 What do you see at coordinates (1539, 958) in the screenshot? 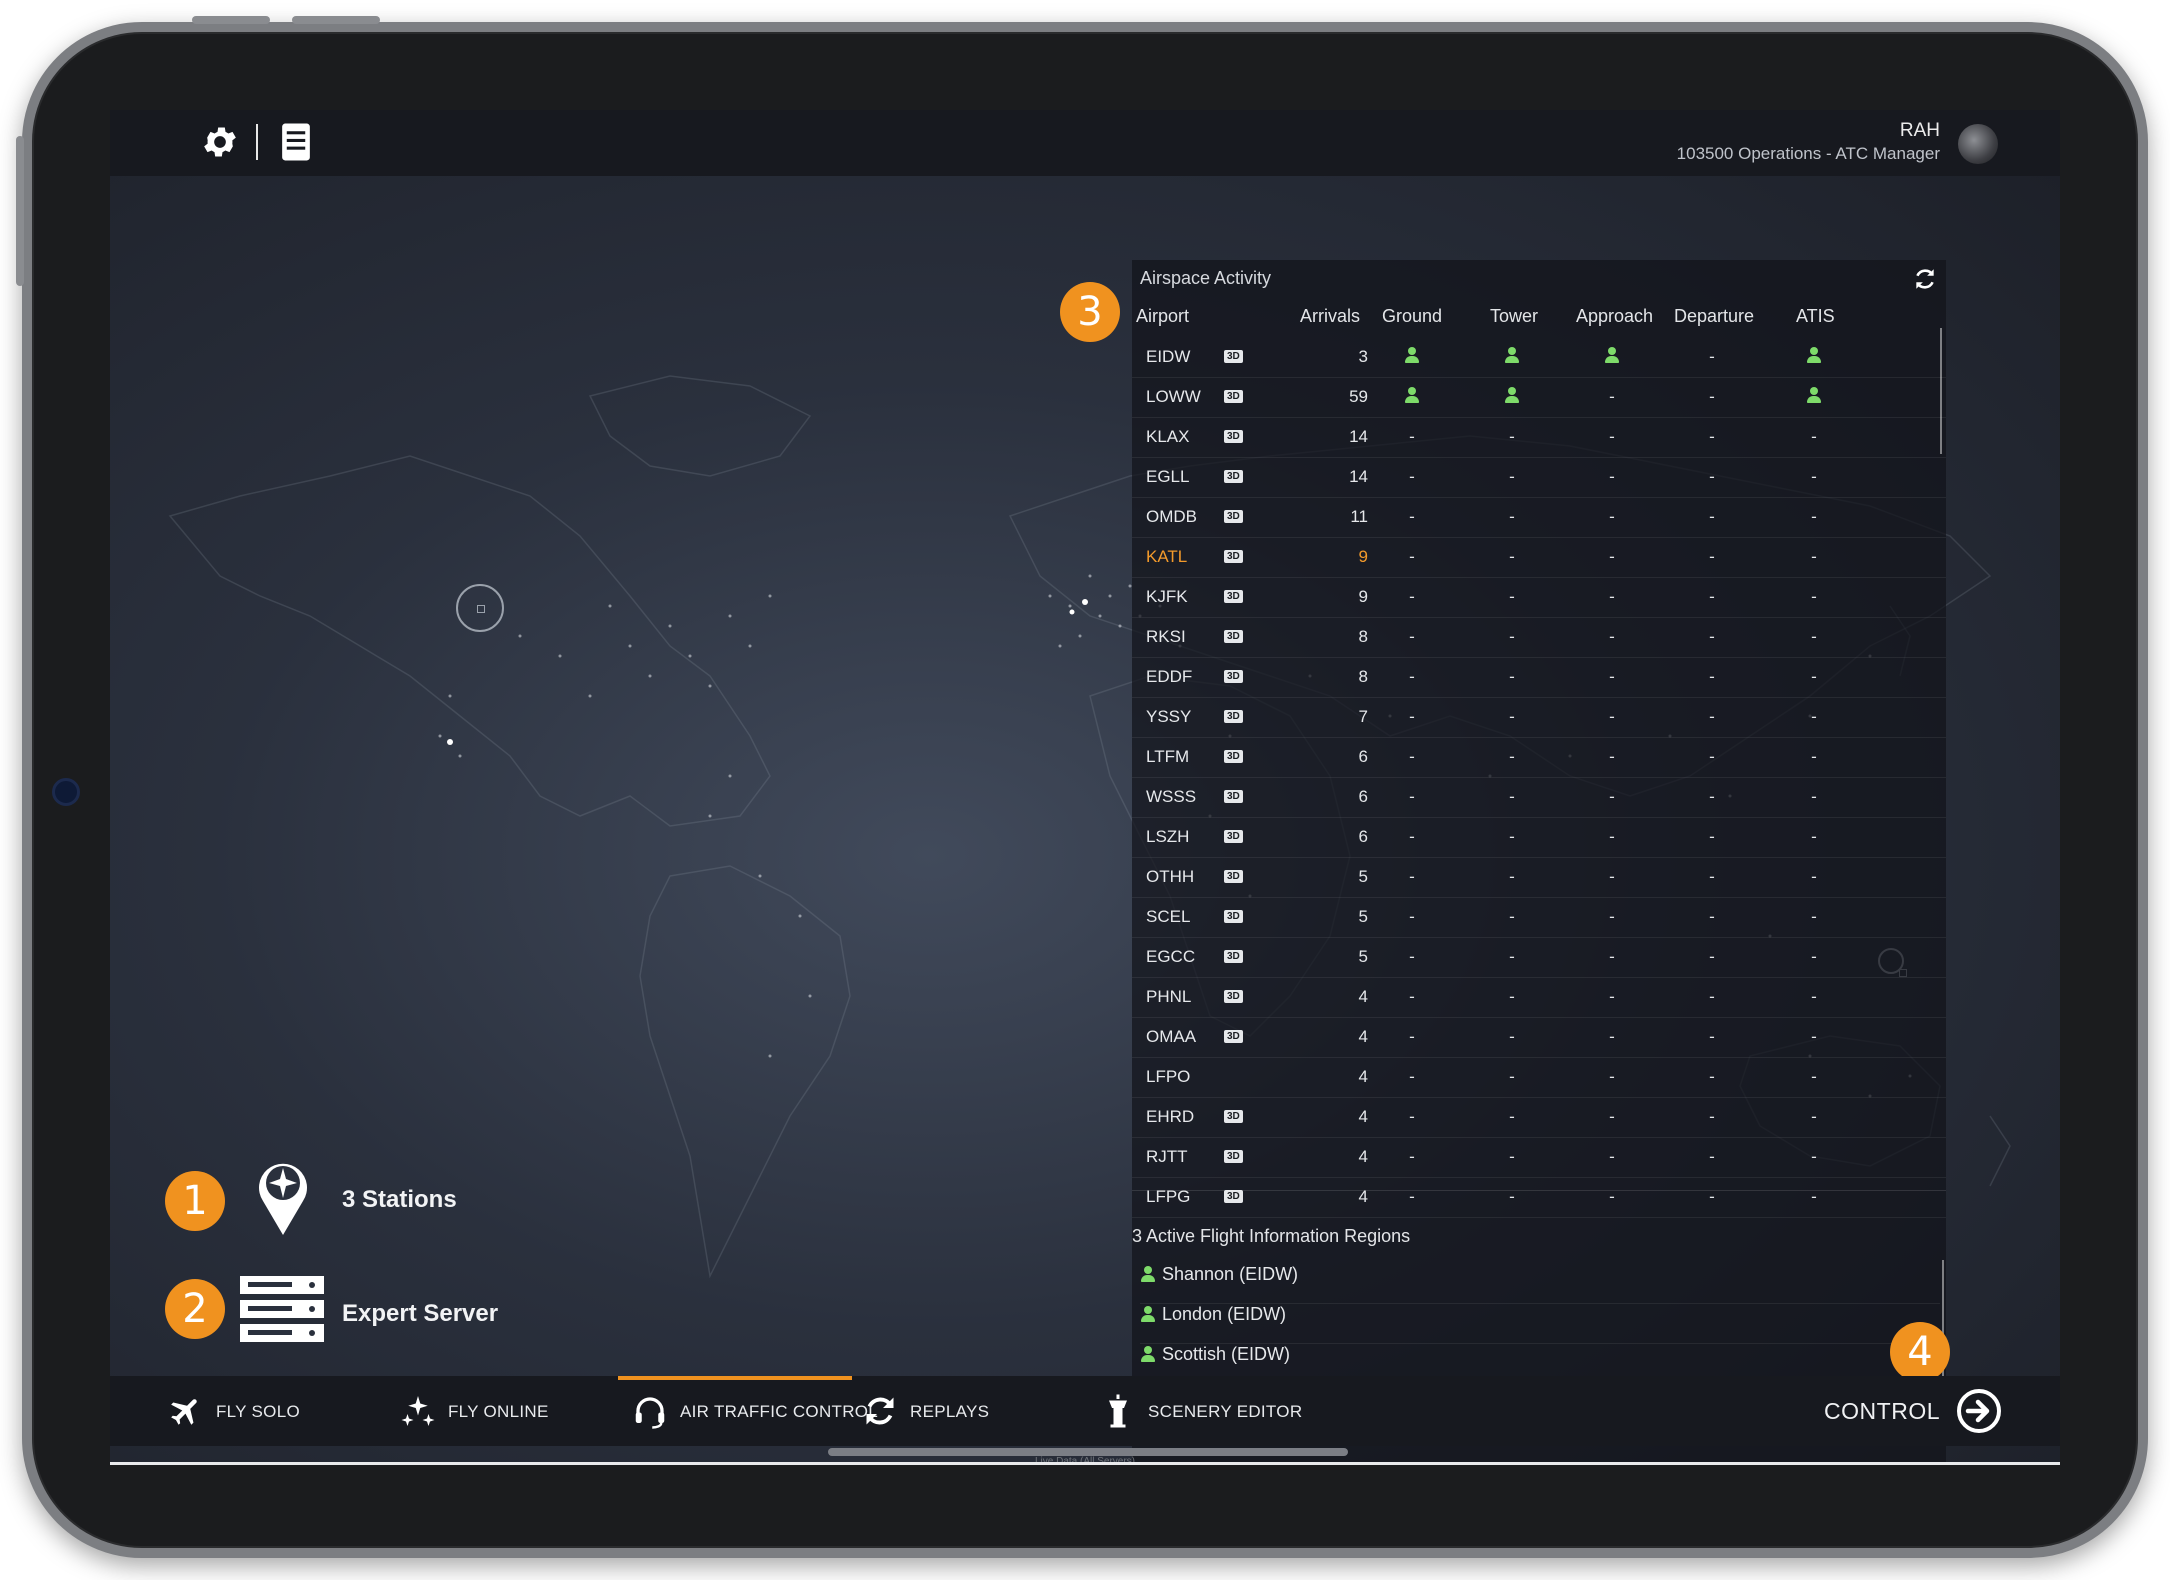
I see `table-row: EGCC 3D 5 - - - - -` at bounding box center [1539, 958].